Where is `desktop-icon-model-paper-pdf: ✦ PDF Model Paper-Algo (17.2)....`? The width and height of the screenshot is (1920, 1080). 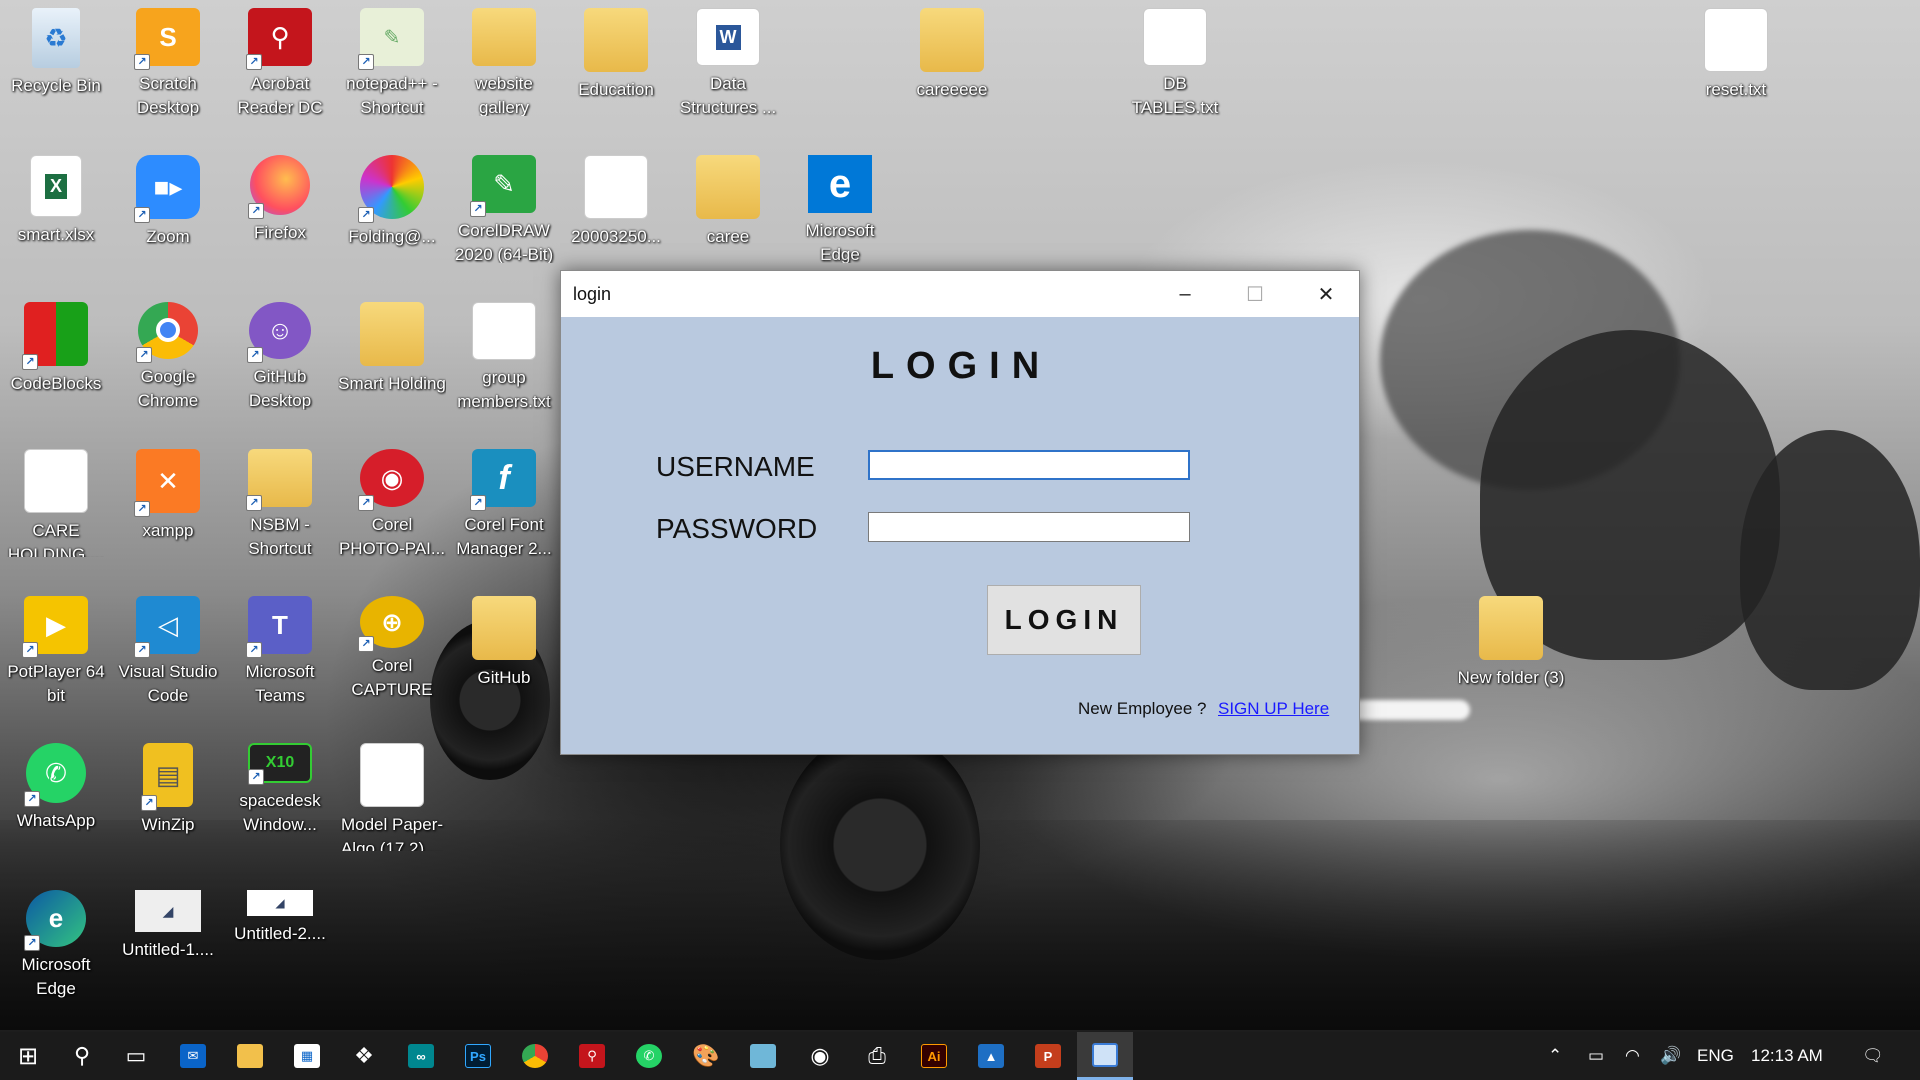 desktop-icon-model-paper-pdf: ✦ PDF Model Paper-Algo (17.2).... is located at coordinates (392, 793).